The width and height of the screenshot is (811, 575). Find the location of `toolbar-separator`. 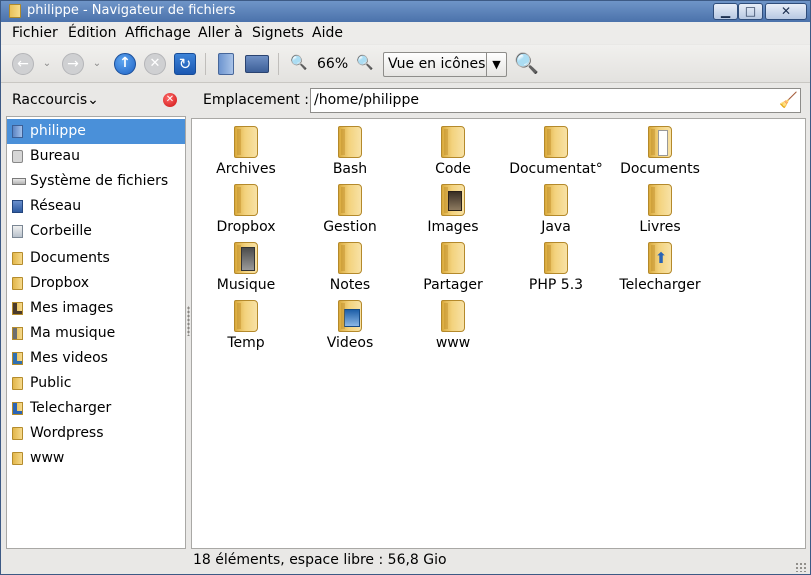

toolbar-separator is located at coordinates (278, 64).